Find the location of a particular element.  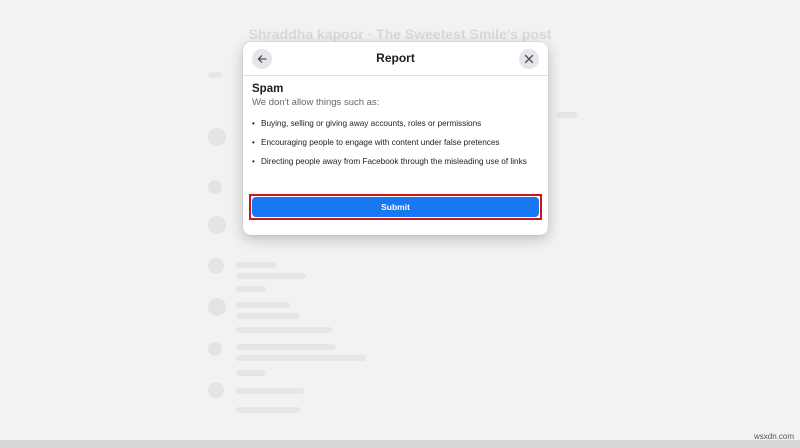

close-button is located at coordinates (529, 59).